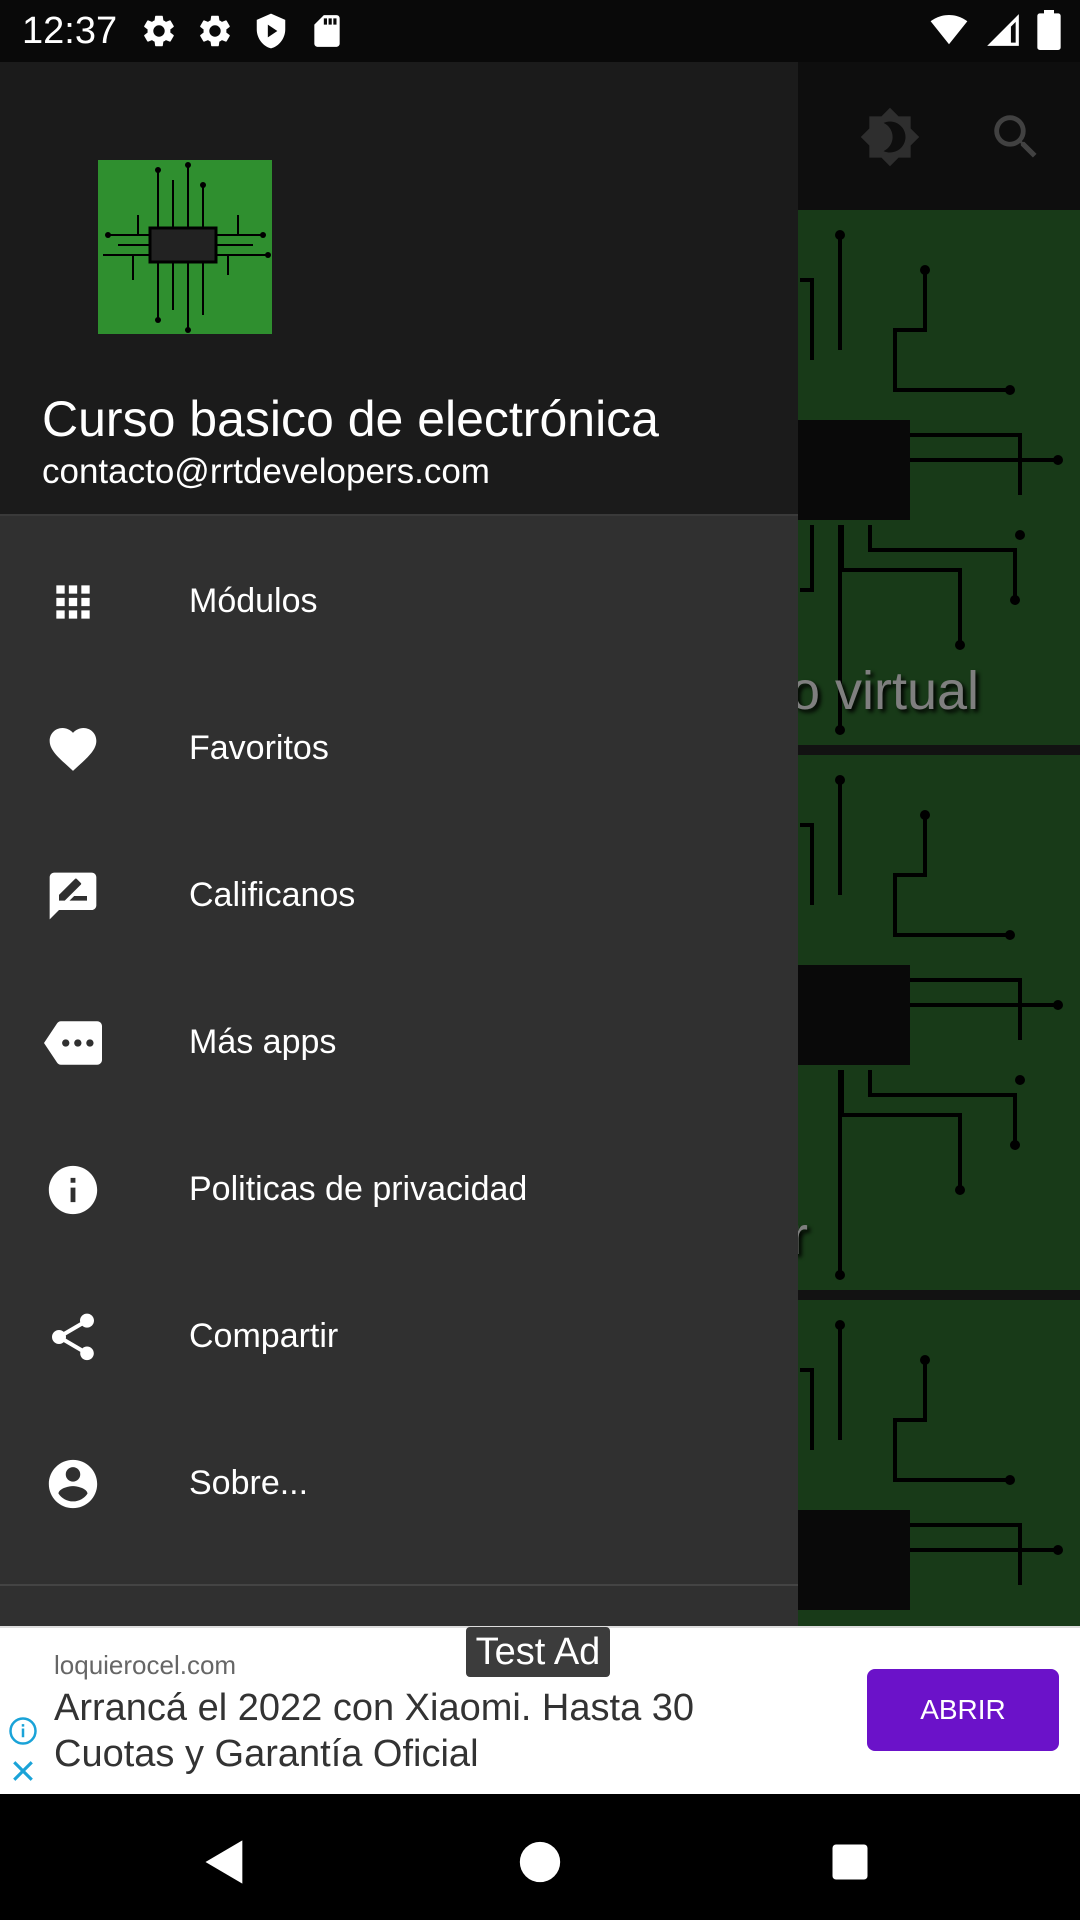 The height and width of the screenshot is (1920, 1080). Describe the element at coordinates (23, 1773) in the screenshot. I see `ad-close-icon` at that location.